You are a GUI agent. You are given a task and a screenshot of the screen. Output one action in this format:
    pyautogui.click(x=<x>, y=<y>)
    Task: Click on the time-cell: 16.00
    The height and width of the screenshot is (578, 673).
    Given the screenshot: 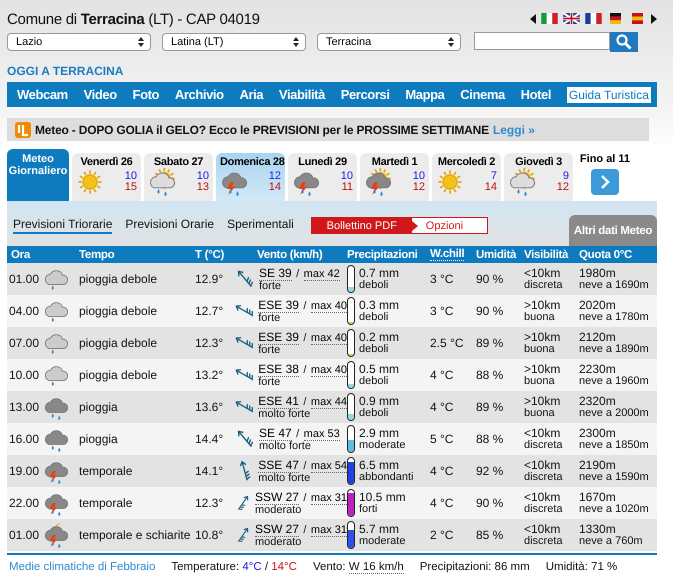 What is the action you would take?
    pyautogui.click(x=24, y=439)
    